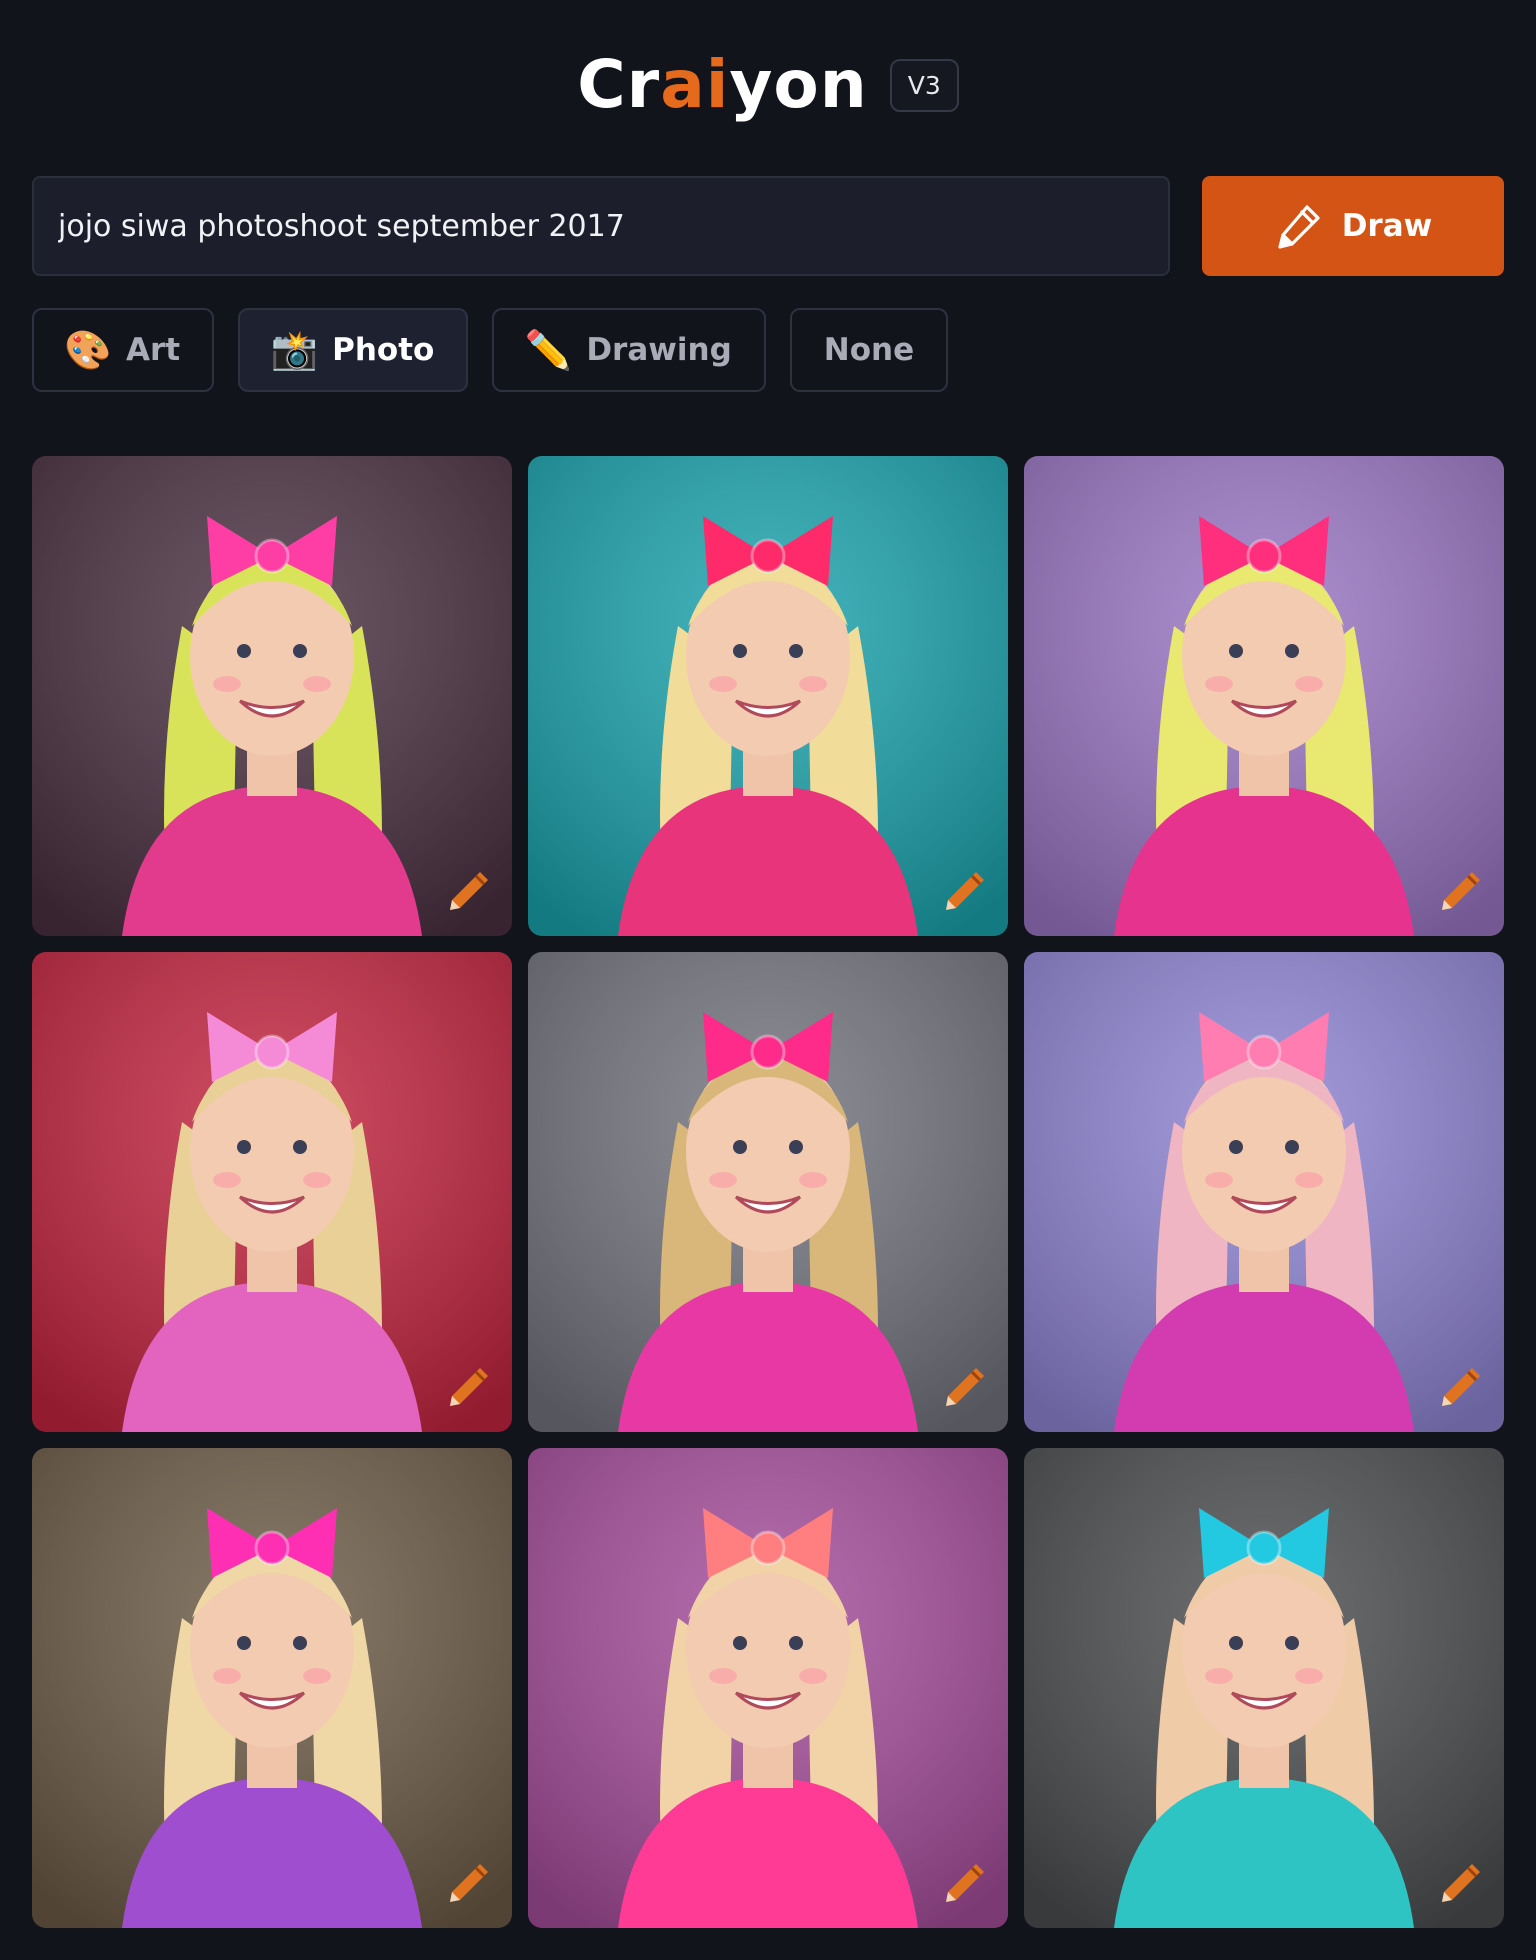 Image resolution: width=1536 pixels, height=1960 pixels. I want to click on draw-button-label: Draw, so click(1387, 226).